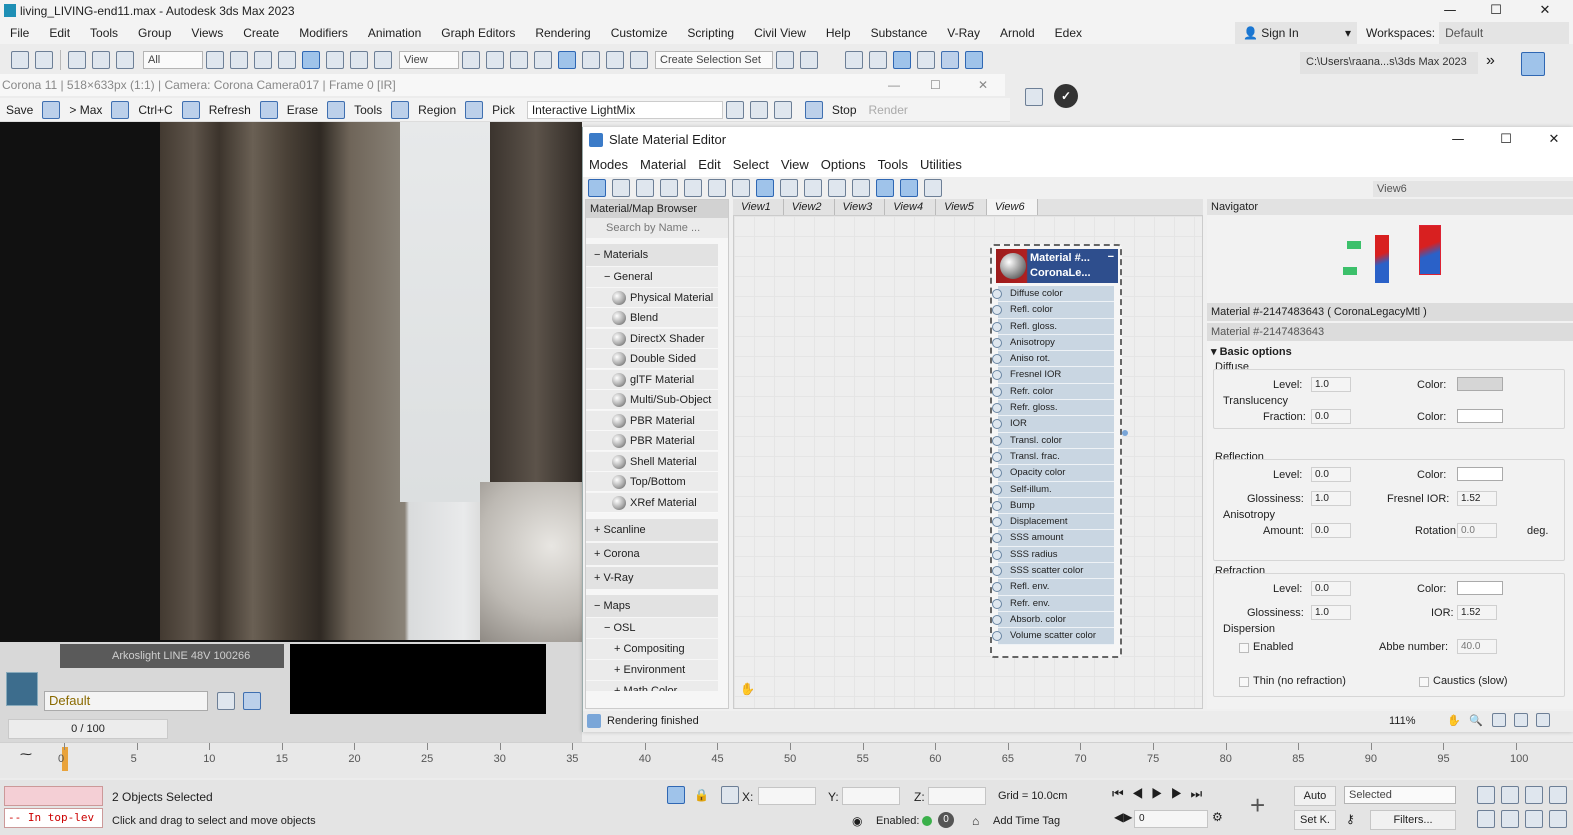 This screenshot has width=1573, height=835. Describe the element at coordinates (871, 796) in the screenshot. I see `y-coordinate-field` at that location.